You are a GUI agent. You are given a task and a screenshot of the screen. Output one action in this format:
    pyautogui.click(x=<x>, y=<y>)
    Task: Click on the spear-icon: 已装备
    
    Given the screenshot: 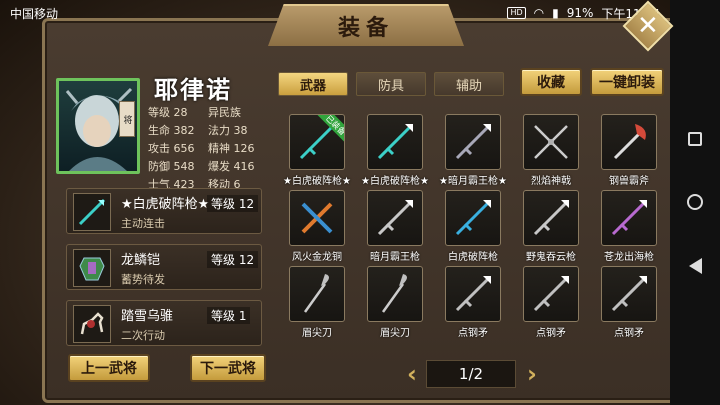 What is the action you would take?
    pyautogui.click(x=317, y=142)
    